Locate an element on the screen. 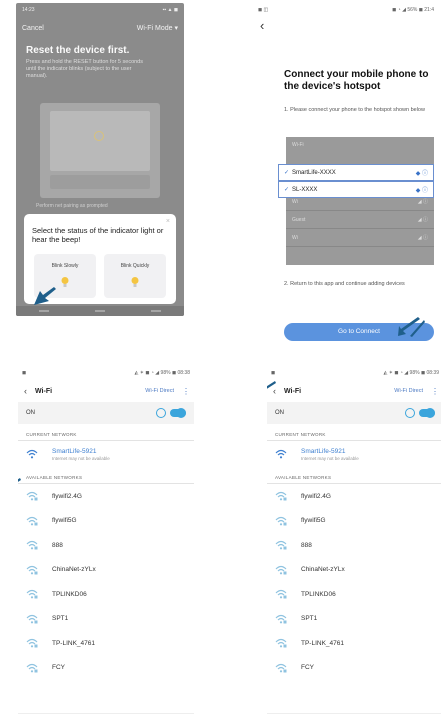  android-nav-bar is located at coordinates (100, 311).